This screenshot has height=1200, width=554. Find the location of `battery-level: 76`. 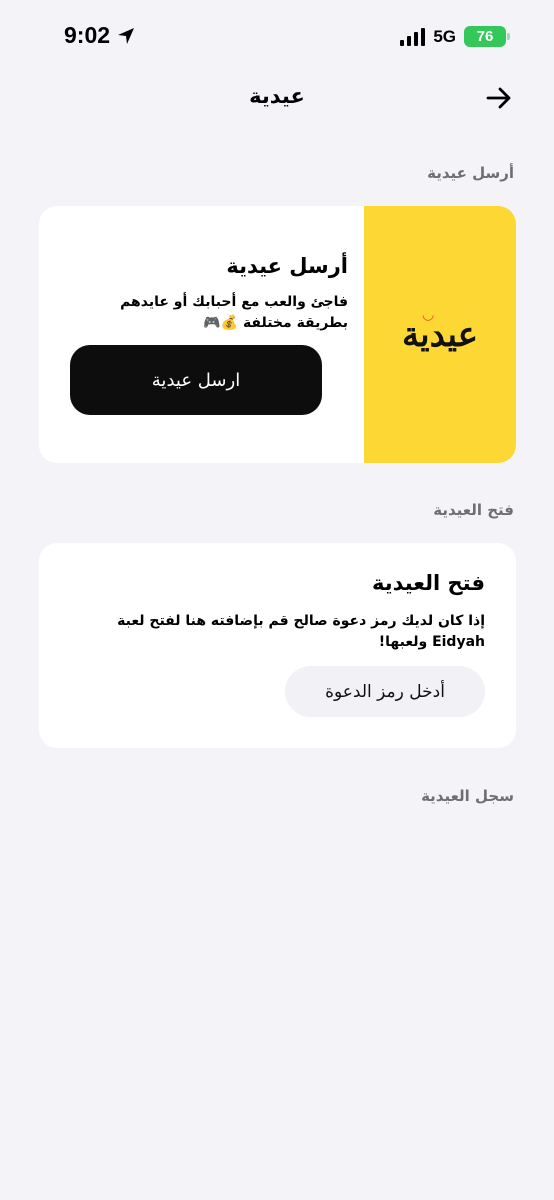

battery-level: 76 is located at coordinates (485, 36).